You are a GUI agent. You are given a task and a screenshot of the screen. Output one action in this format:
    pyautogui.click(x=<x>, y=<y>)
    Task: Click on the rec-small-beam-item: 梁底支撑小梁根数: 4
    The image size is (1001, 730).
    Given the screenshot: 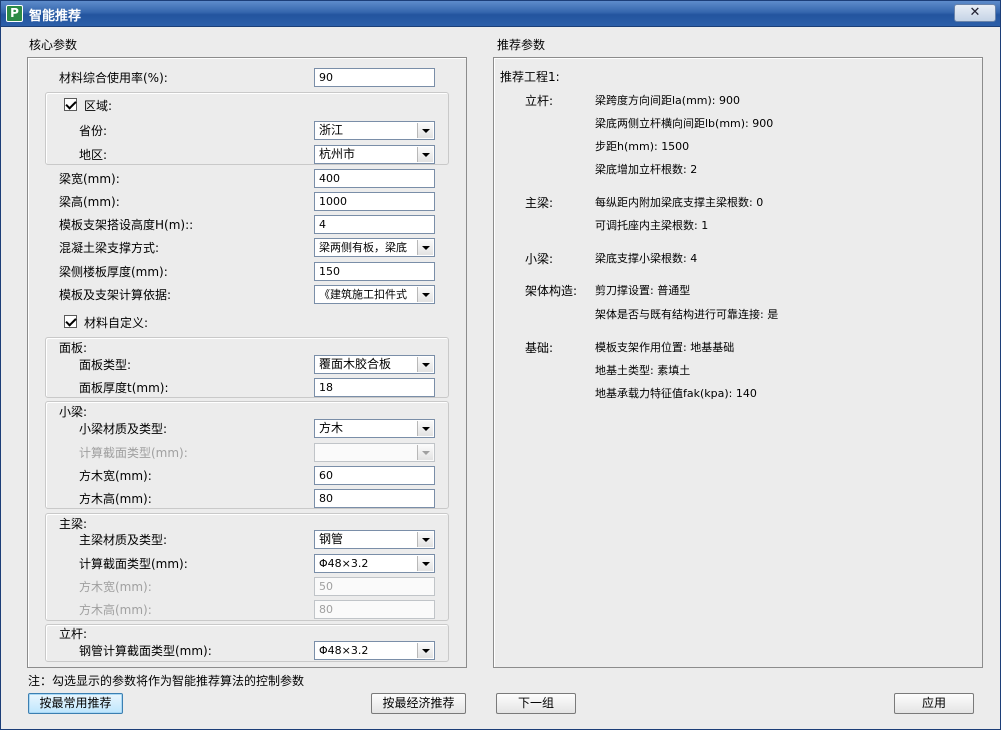 What is the action you would take?
    pyautogui.click(x=646, y=258)
    